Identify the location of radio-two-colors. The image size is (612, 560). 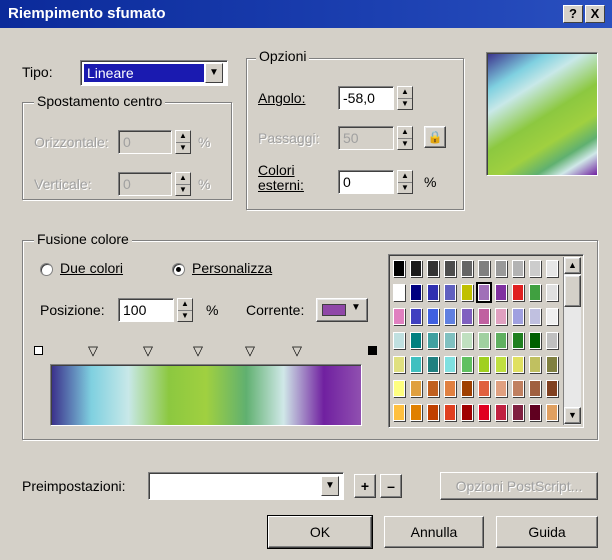
(46, 269).